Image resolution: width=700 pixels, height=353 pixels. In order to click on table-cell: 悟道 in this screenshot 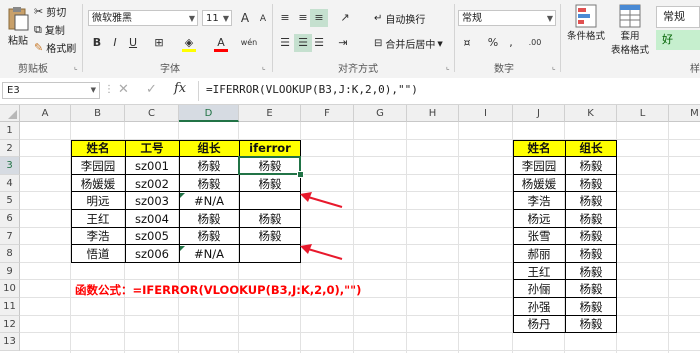, I will do `click(98, 254)`.